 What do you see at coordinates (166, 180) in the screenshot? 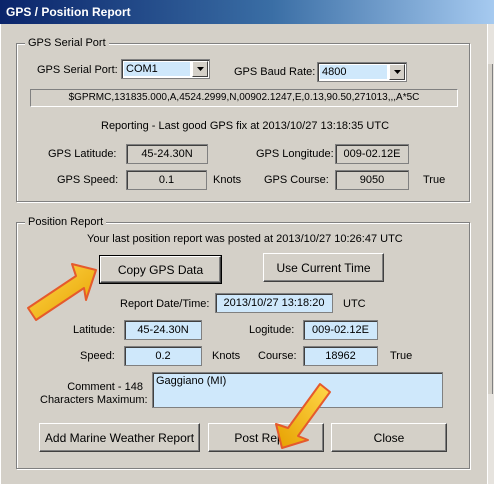
I see `gps-speed-field: 0.1` at bounding box center [166, 180].